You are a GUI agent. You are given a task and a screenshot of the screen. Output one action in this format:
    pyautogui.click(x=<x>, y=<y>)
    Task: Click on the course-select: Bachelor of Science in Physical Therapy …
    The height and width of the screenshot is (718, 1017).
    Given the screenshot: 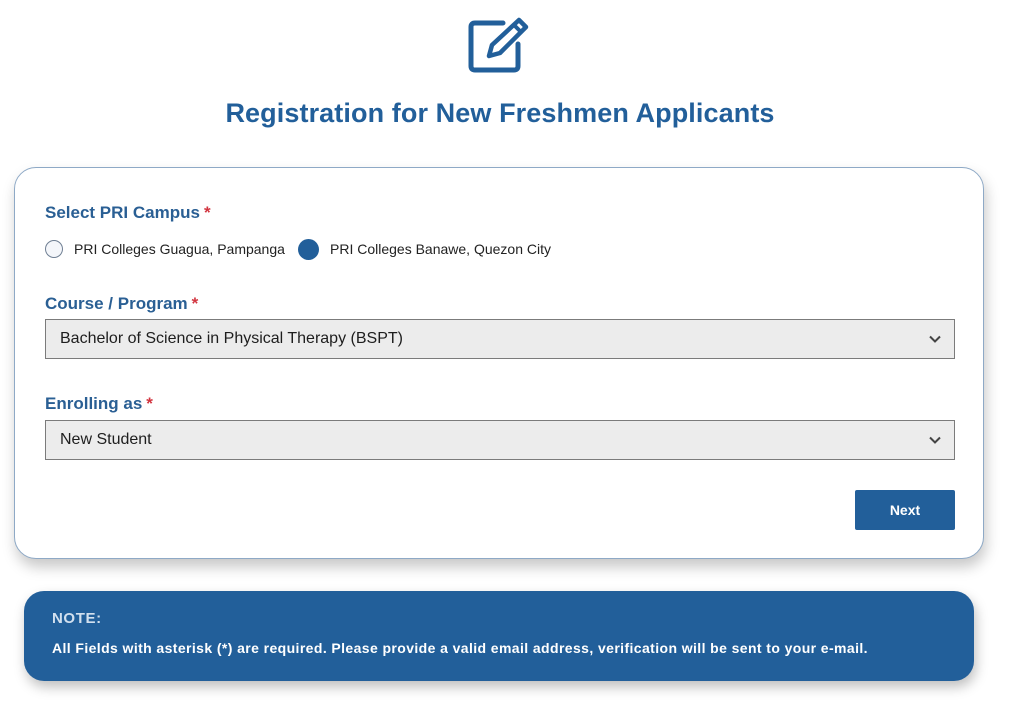 What is the action you would take?
    pyautogui.click(x=500, y=339)
    